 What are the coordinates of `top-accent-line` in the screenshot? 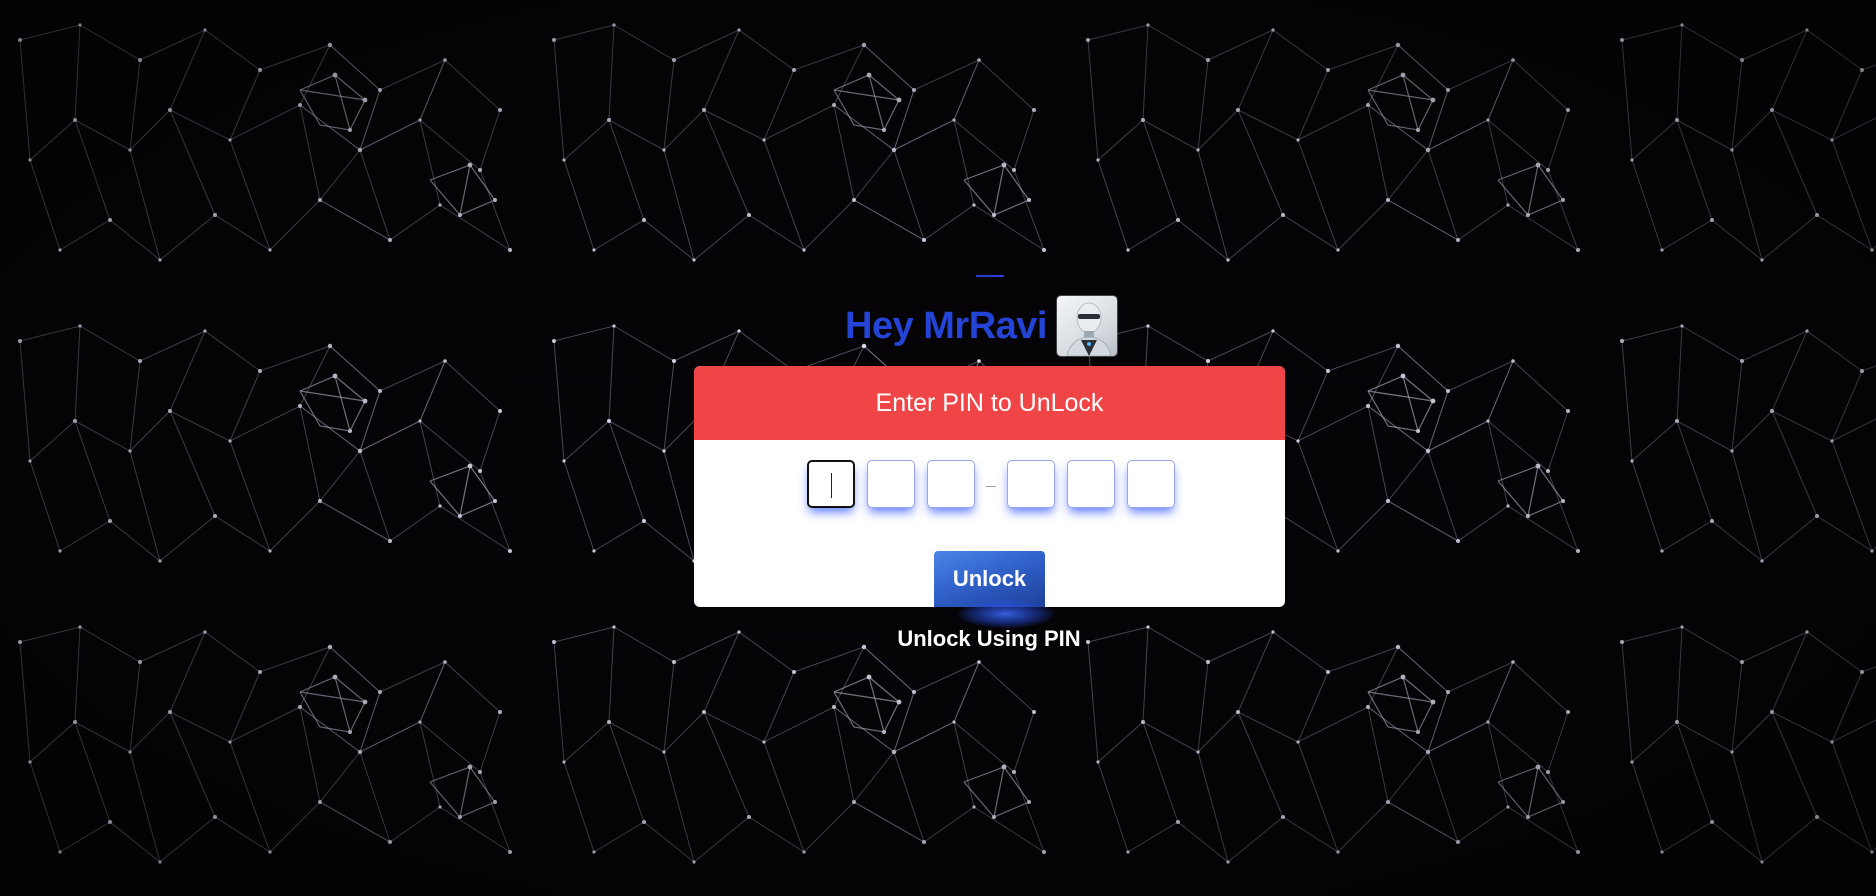 It's located at (990, 276).